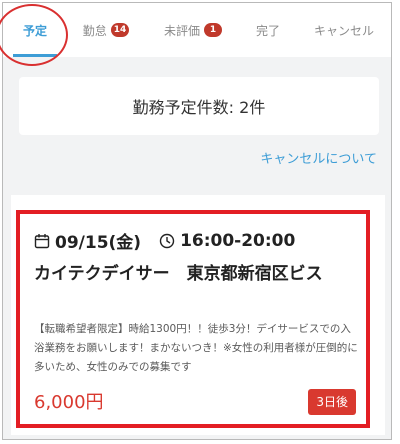 This screenshot has width=400, height=444. I want to click on tab-schedule-label: 予定, so click(34, 30).